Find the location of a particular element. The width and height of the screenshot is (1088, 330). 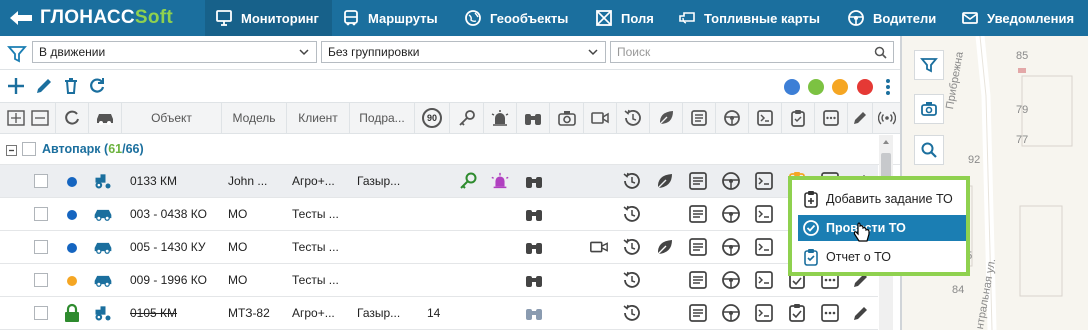

status-header is located at coordinates (72, 118).